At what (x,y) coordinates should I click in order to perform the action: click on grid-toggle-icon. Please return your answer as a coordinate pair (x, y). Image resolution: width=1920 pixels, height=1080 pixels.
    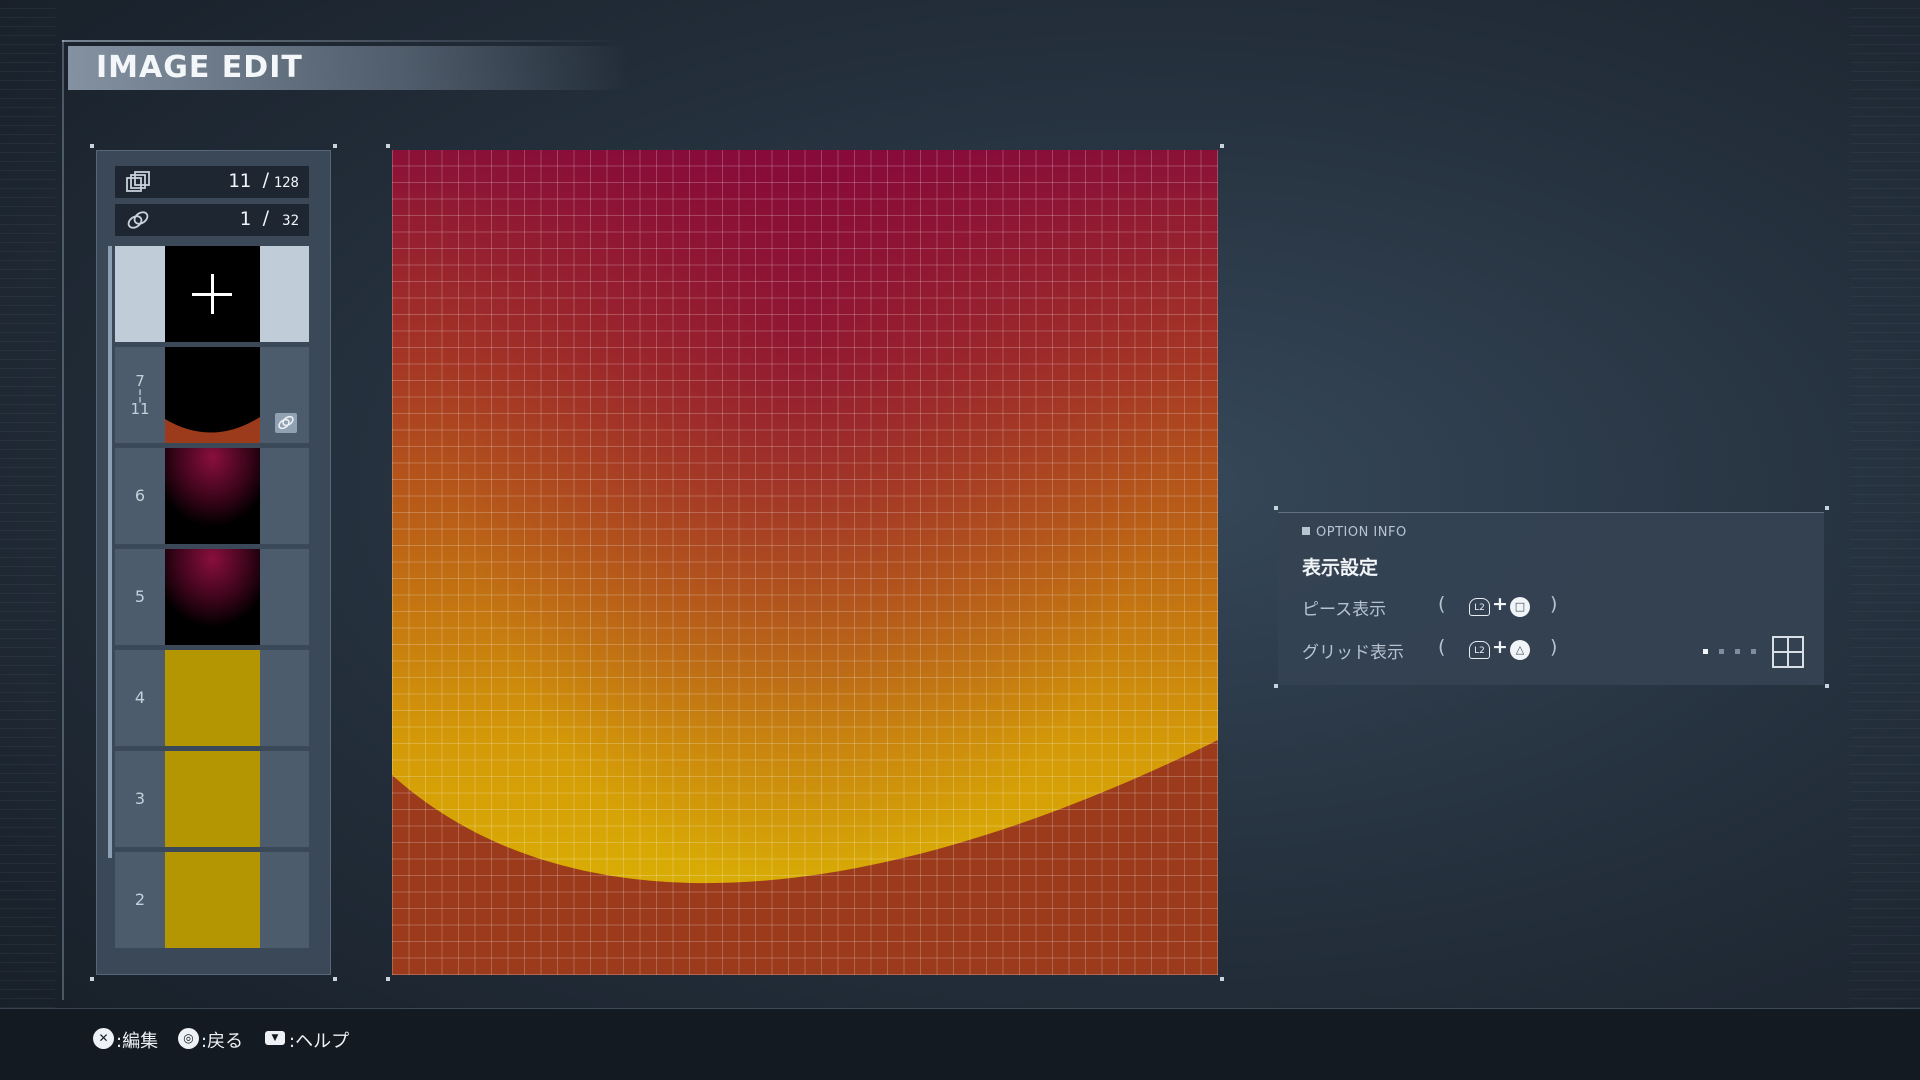
    Looking at the image, I should click on (1788, 652).